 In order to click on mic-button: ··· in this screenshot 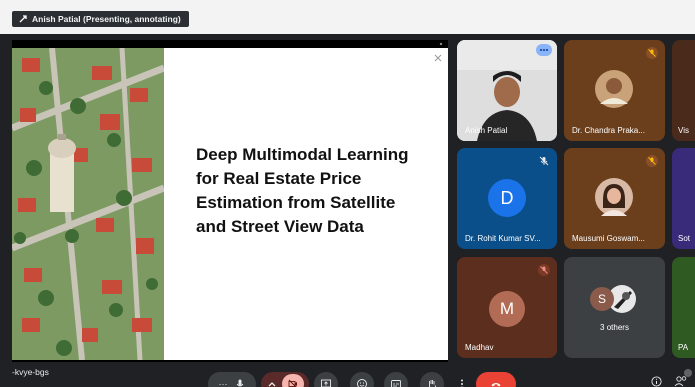, I will do `click(232, 379)`.